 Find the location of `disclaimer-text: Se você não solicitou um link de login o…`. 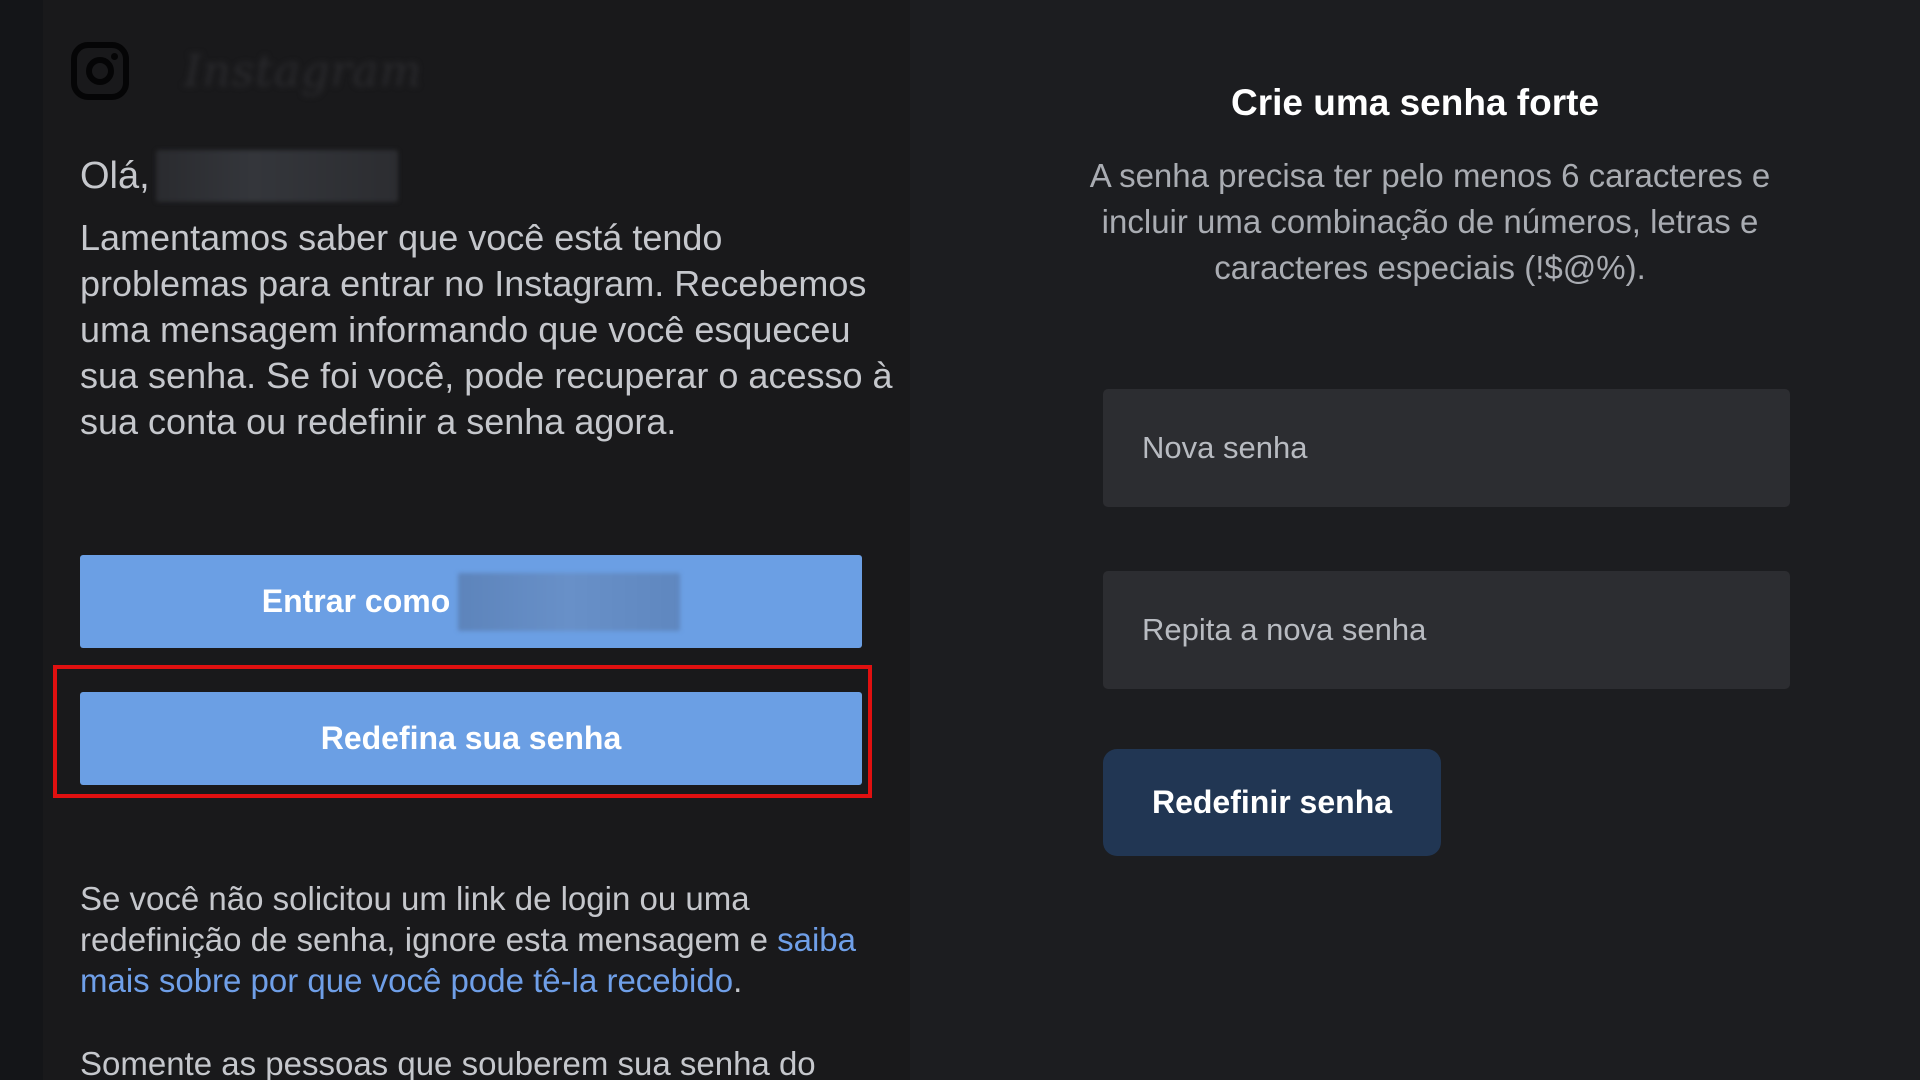

disclaimer-text: Se você não solicitou um link de login o… is located at coordinates (424, 919).